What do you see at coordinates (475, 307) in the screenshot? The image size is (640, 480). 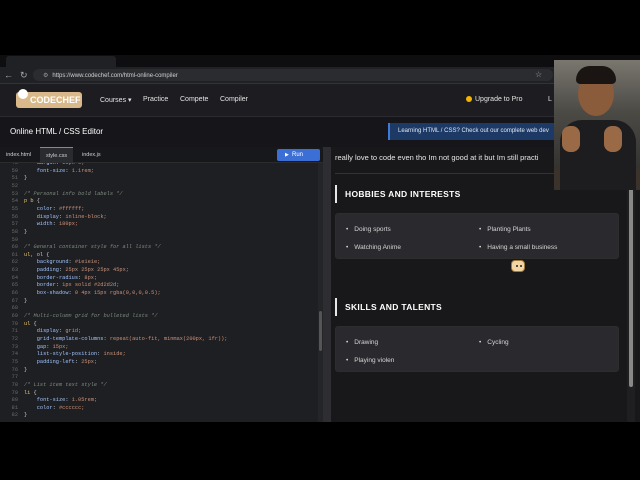 I see `skills-heading: SKILLS AND TALENTS` at bounding box center [475, 307].